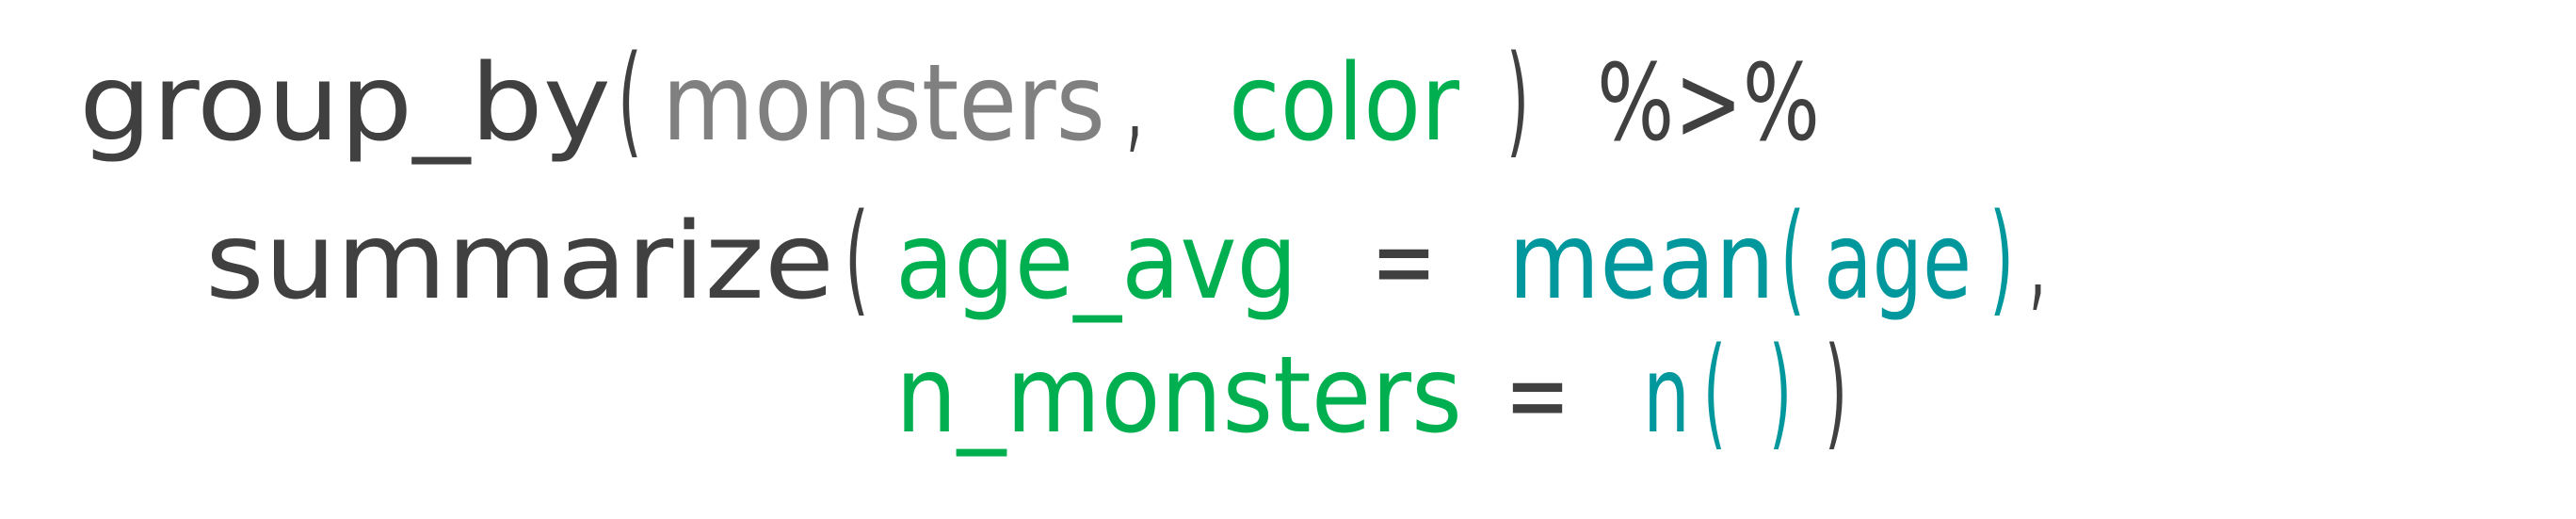 This screenshot has width=2576, height=519. I want to click on new-column-name: n_monsters, so click(1178, 395).